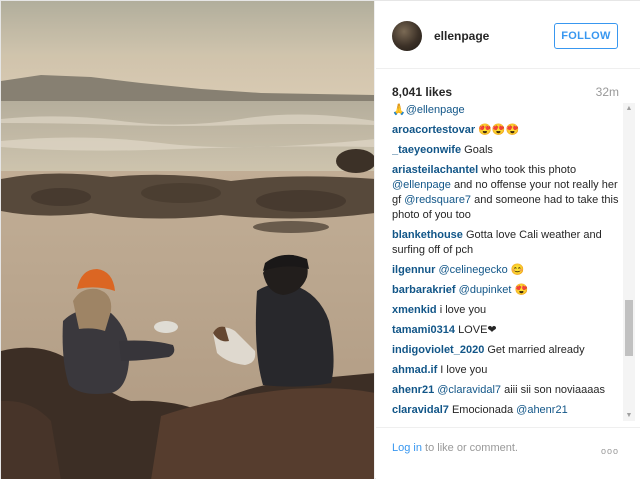  I want to click on comment-item: tamami0314 LOVE❤, so click(506, 330).